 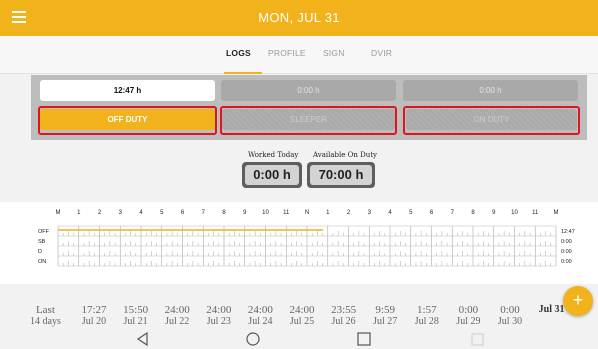 I want to click on on-duty-time: 0:00 h, so click(x=490, y=90).